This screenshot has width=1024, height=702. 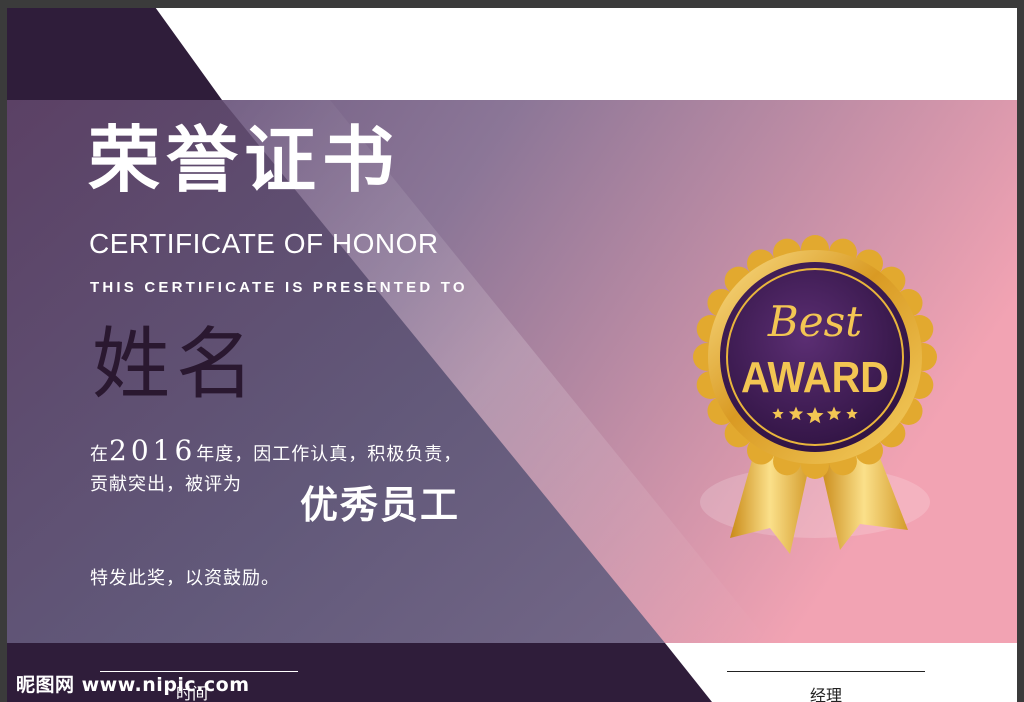 I want to click on window-frame-left, so click(x=3, y=351).